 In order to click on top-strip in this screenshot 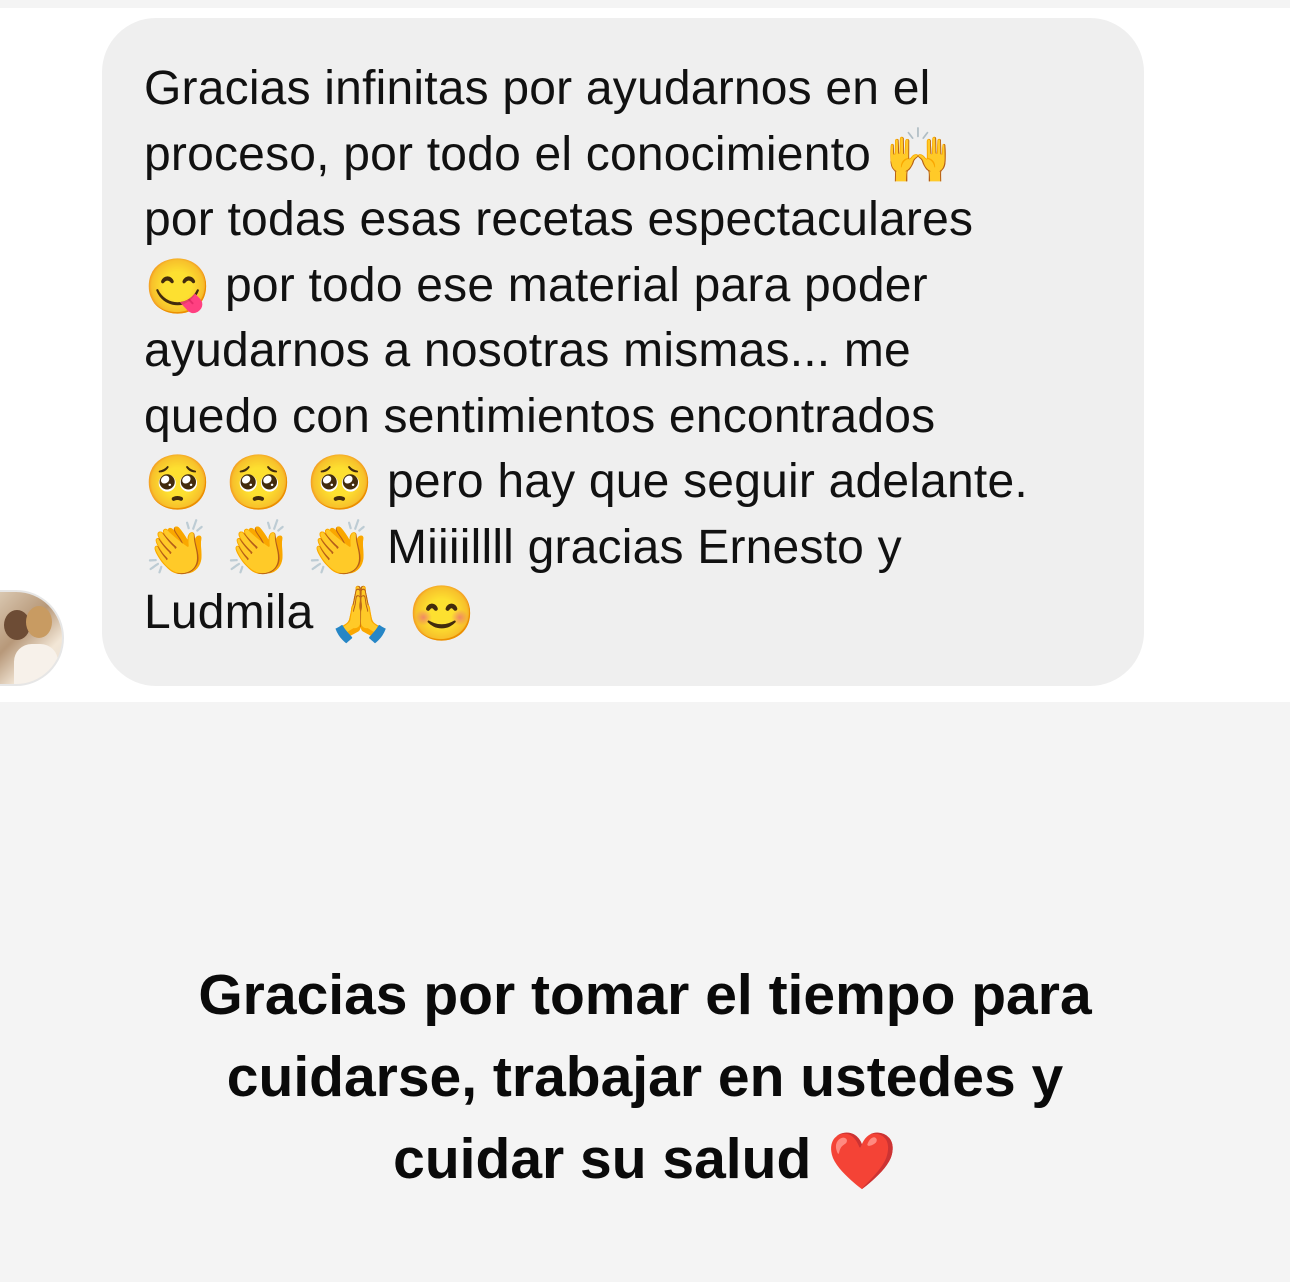, I will do `click(645, 4)`.